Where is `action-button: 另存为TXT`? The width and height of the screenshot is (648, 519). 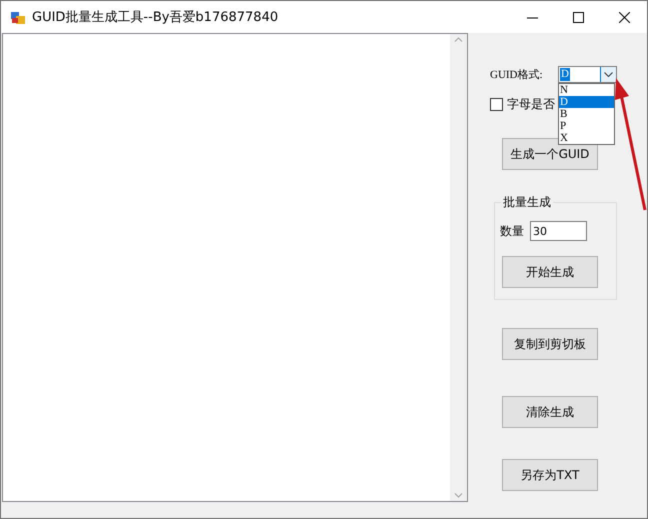 action-button: 另存为TXT is located at coordinates (550, 475).